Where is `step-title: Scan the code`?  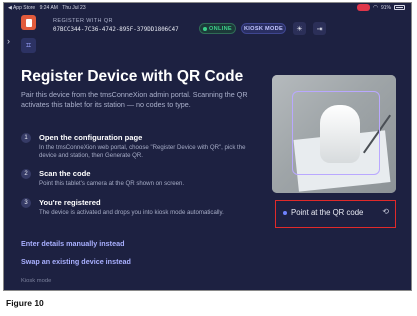
step-title: Scan the code is located at coordinates (65, 173).